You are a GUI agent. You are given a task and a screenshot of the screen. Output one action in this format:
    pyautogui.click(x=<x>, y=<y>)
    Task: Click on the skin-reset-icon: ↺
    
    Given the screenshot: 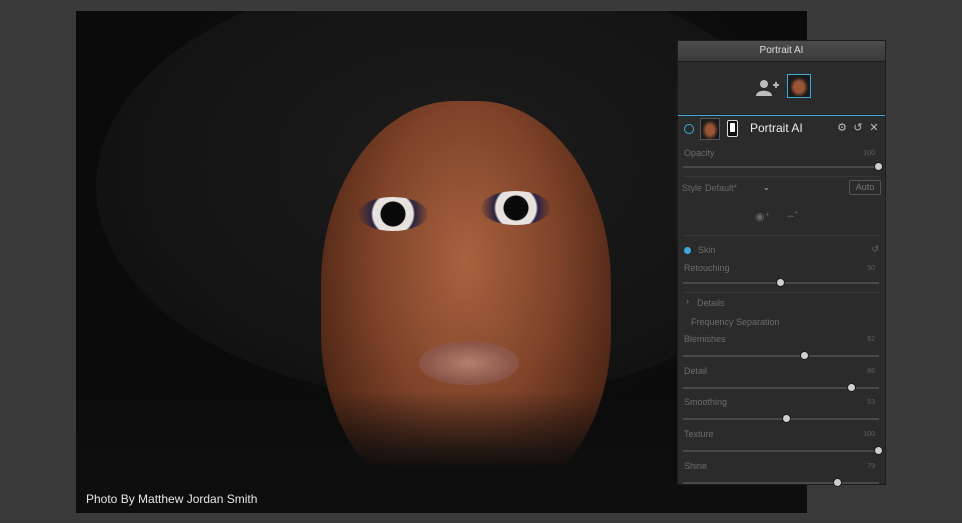 What is the action you would take?
    pyautogui.click(x=875, y=249)
    